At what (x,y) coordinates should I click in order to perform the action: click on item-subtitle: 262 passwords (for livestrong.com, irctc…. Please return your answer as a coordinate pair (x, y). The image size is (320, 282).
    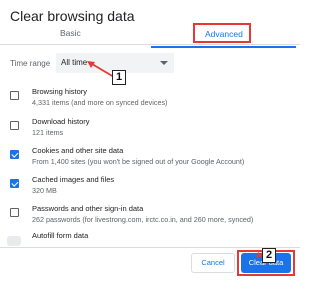
    Looking at the image, I should click on (143, 219).